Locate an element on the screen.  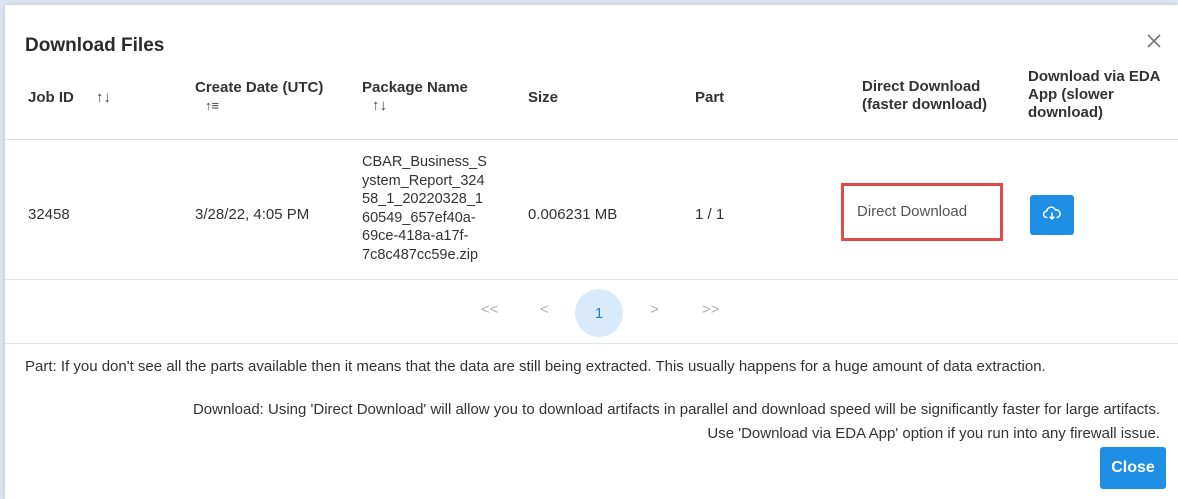
cell-part: 1 / 1 is located at coordinates (710, 214).